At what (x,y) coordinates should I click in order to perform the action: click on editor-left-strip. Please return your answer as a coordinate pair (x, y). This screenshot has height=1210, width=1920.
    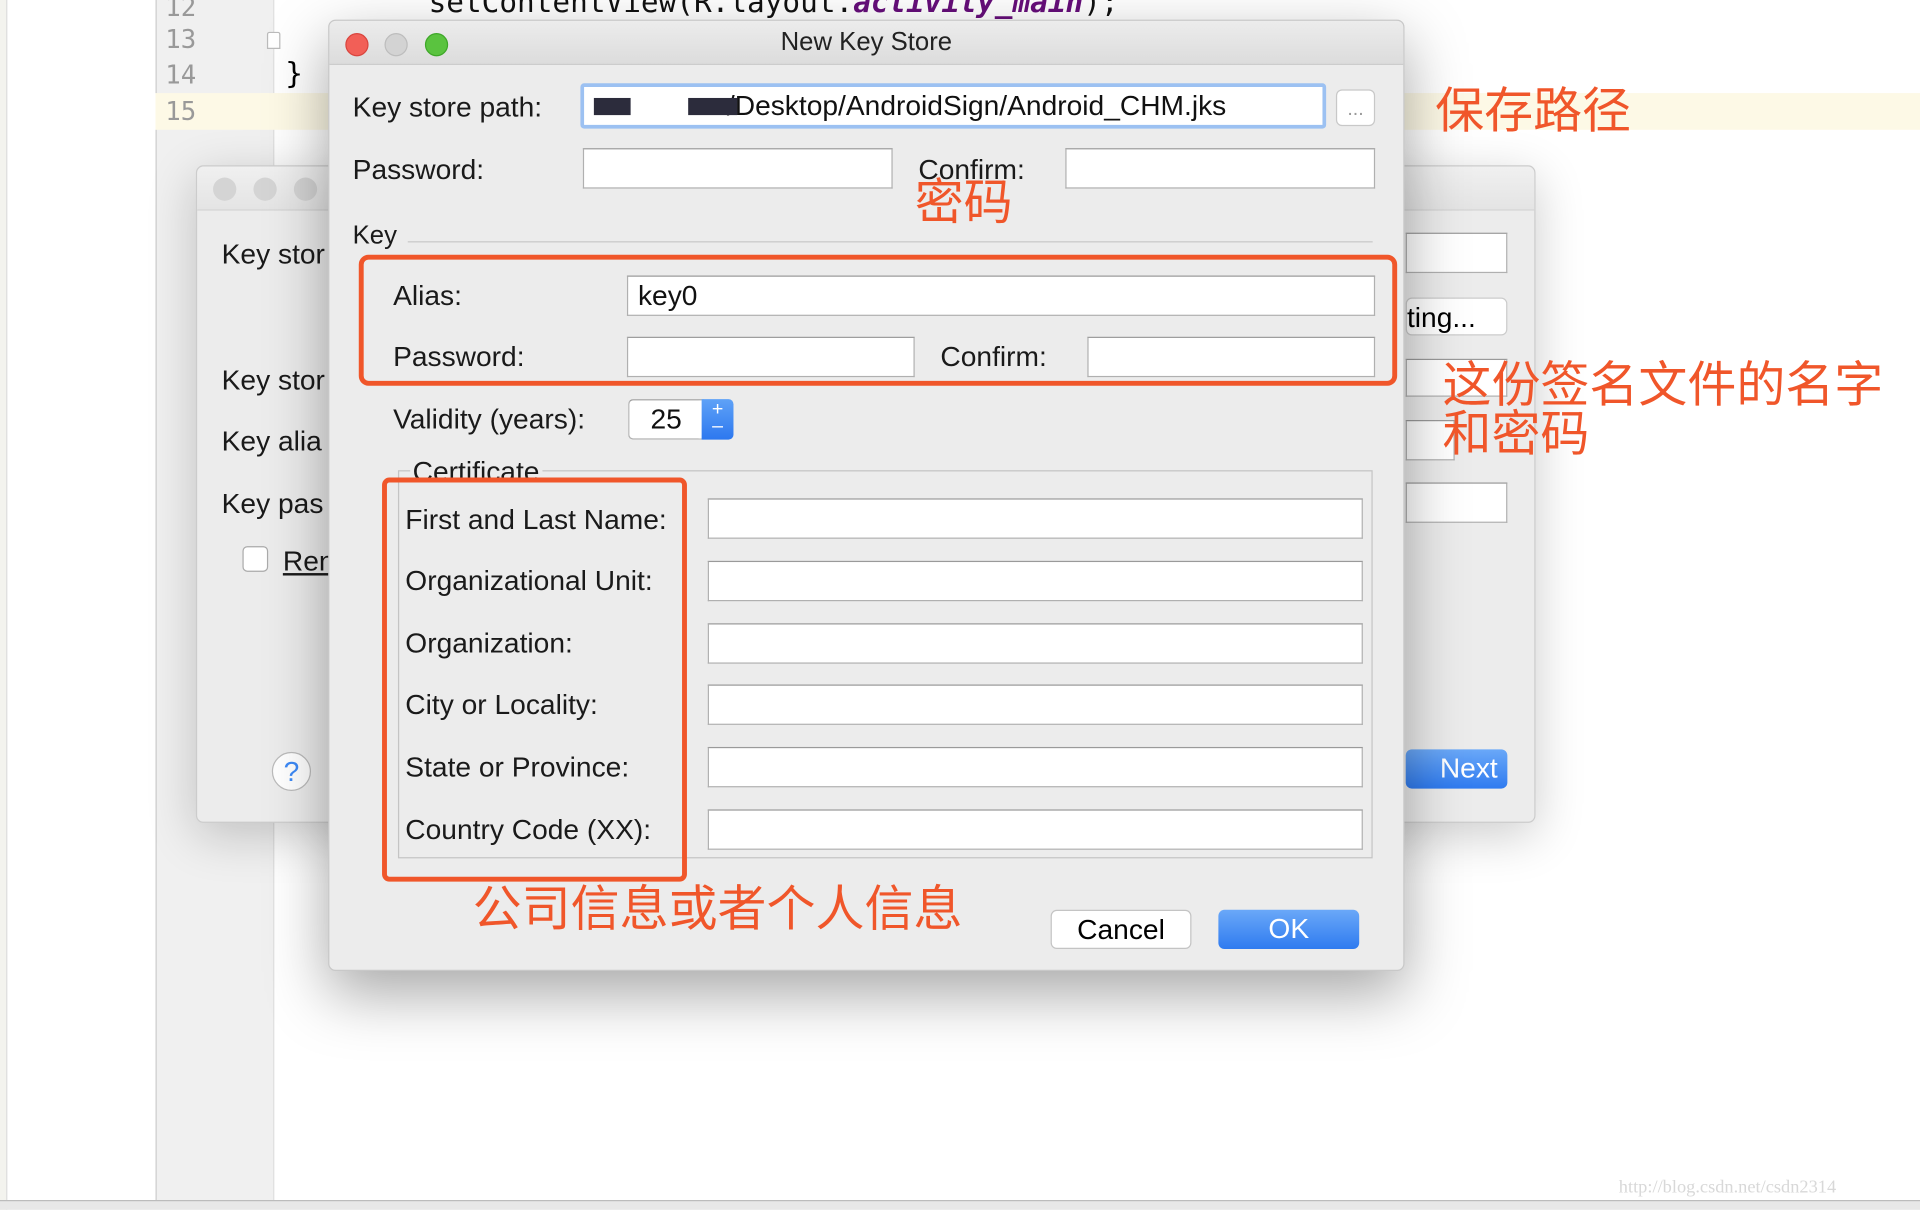
    Looking at the image, I should click on (4, 605).